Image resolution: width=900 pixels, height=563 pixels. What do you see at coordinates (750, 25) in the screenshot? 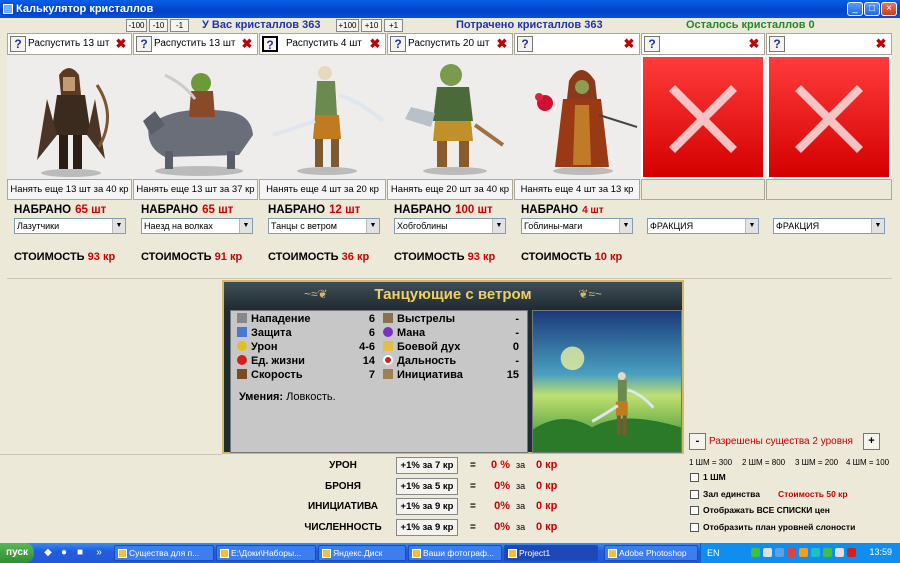
I see `crystals-left-label: Осталось кристаллов 0` at bounding box center [750, 25].